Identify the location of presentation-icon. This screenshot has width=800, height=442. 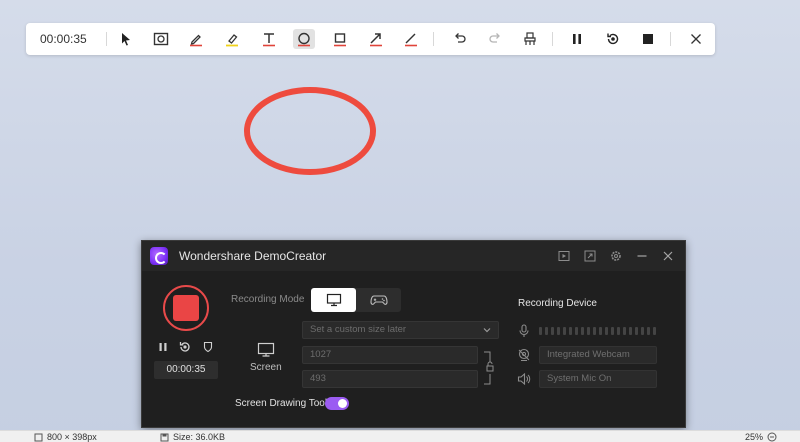
(564, 256).